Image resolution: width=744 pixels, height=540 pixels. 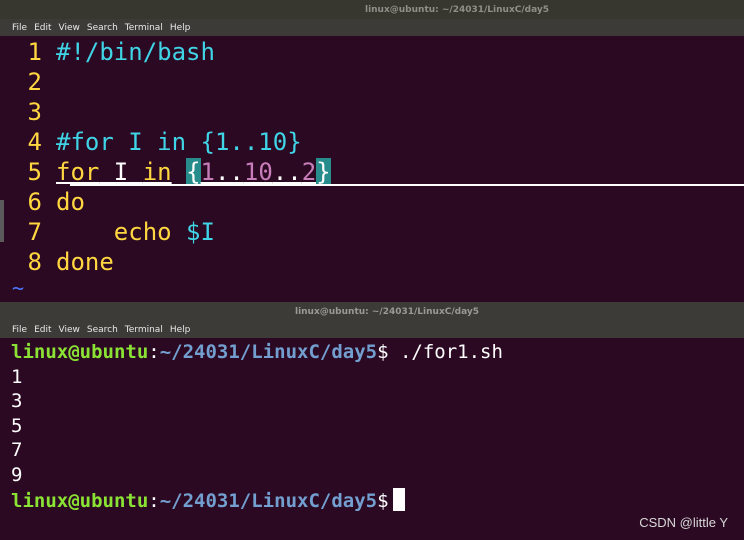 I want to click on line-number: 8, so click(x=34, y=262).